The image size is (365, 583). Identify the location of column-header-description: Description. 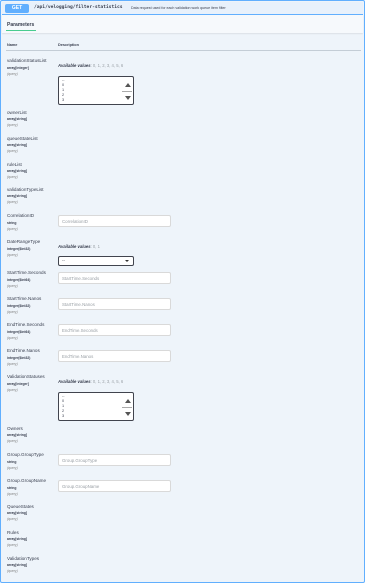
(68, 45).